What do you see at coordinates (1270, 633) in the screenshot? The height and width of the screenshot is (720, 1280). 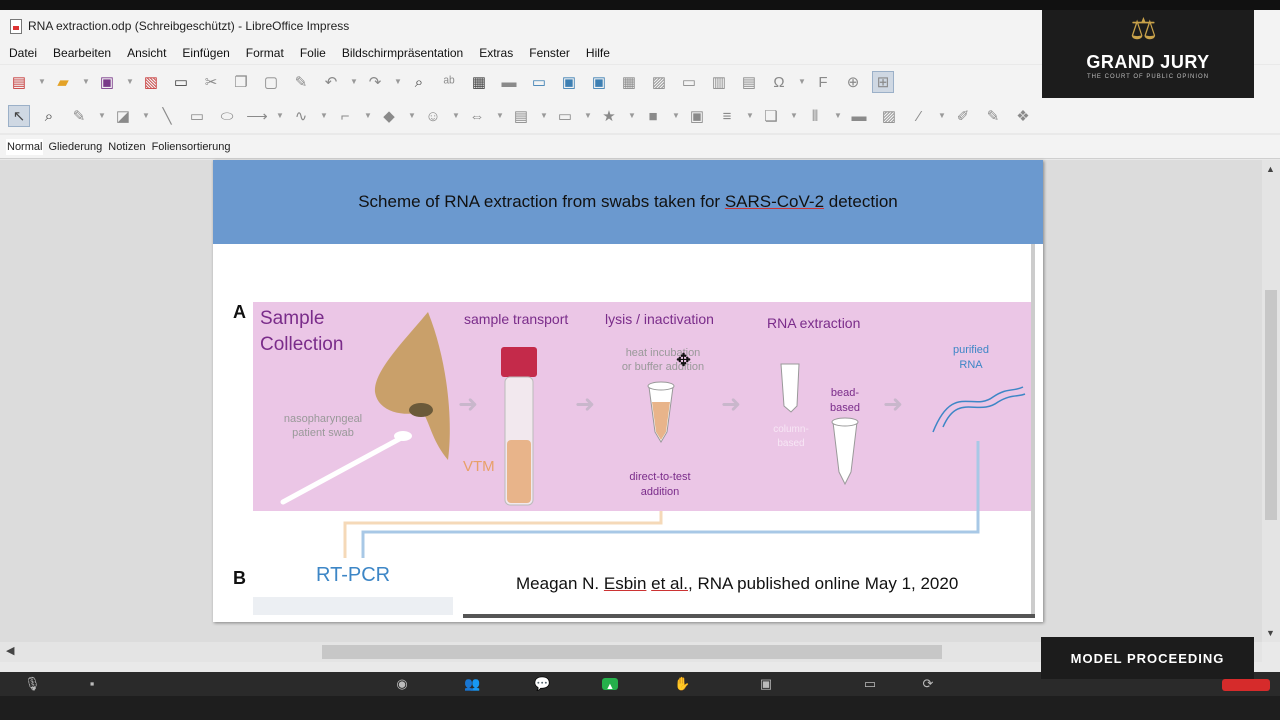 I see `scroll-down-icon: ▼` at bounding box center [1270, 633].